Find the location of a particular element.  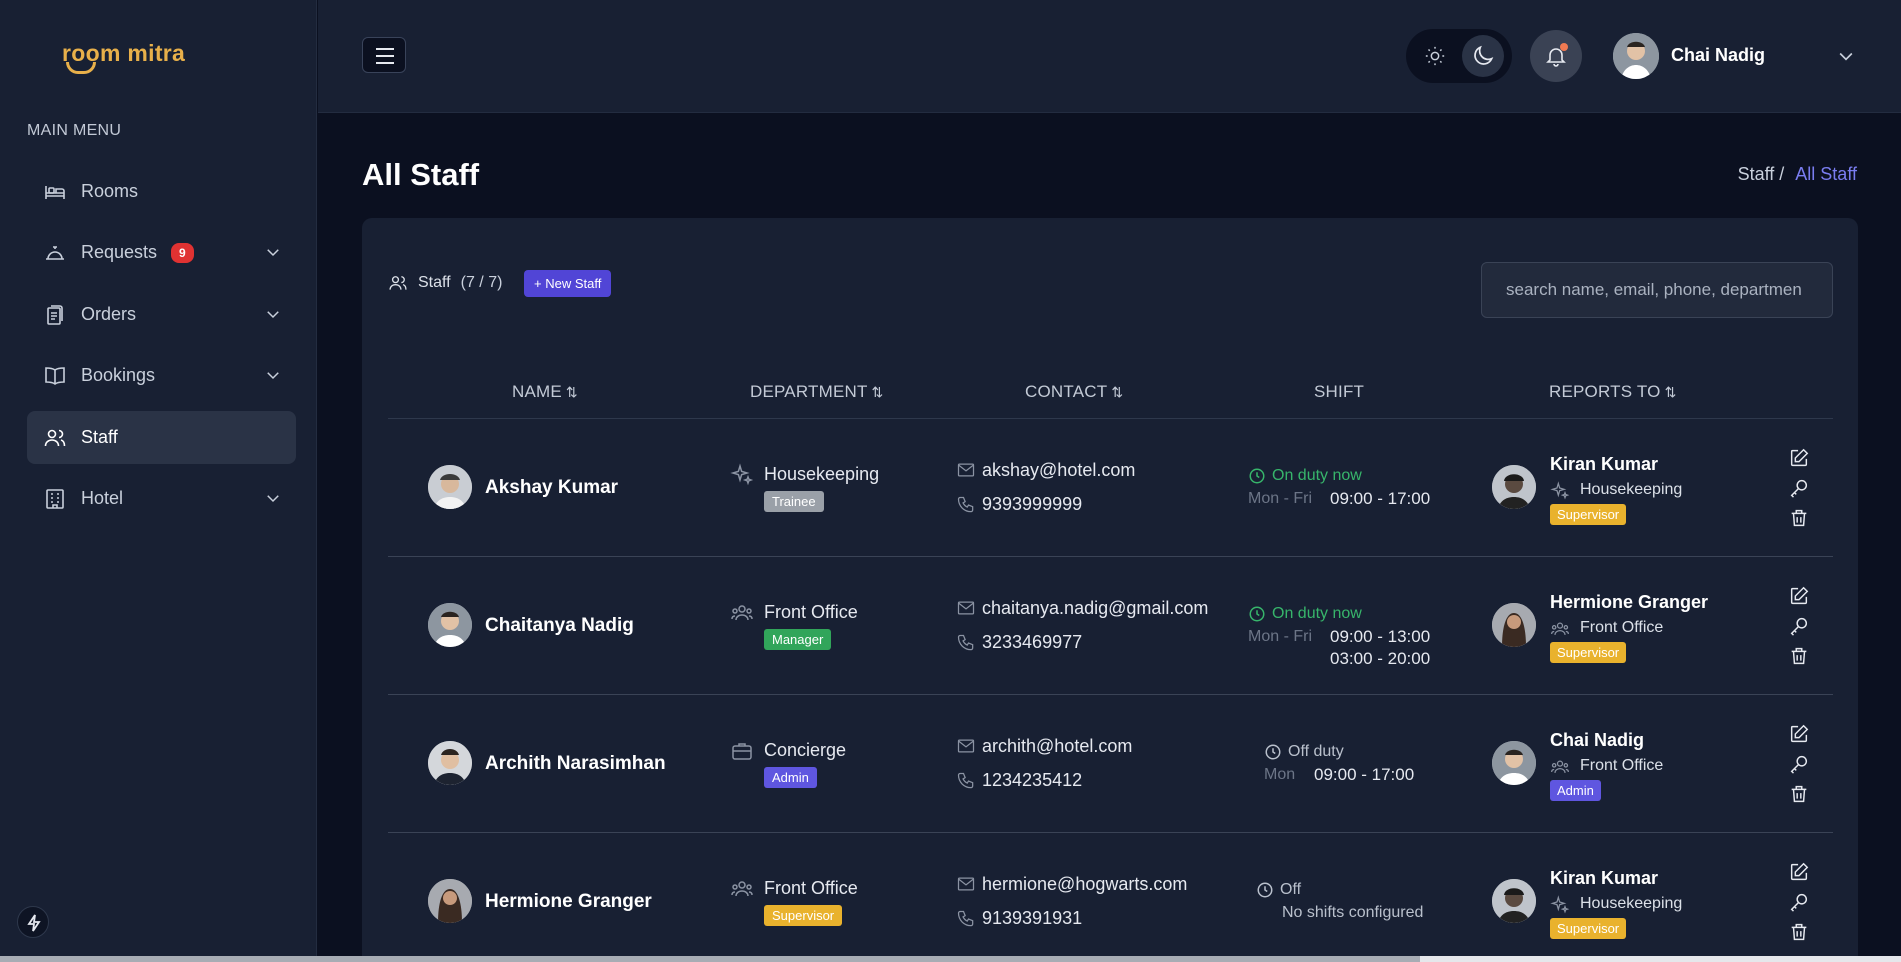

staff-phone: 9393999999 is located at coordinates (1032, 504).